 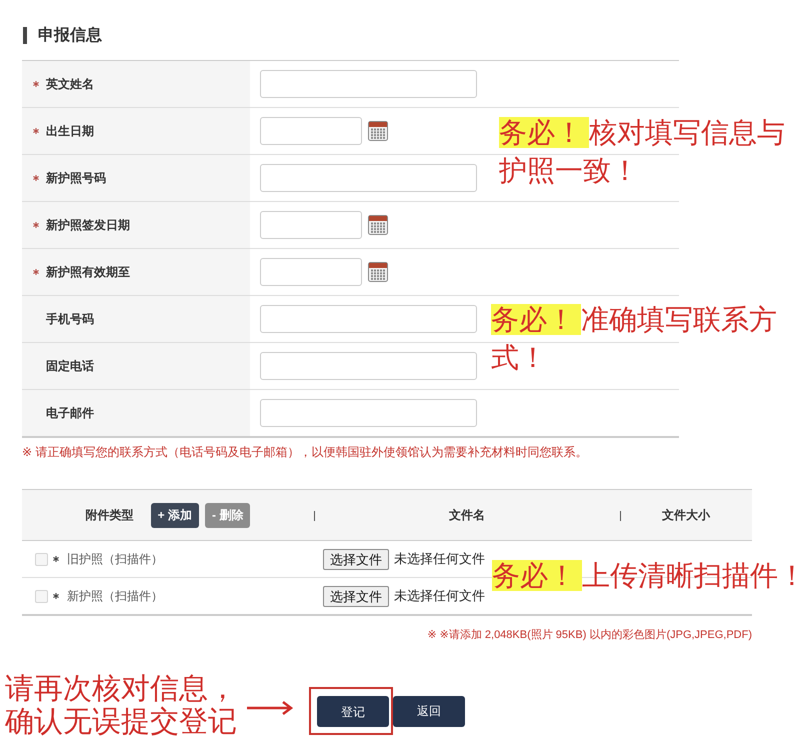 What do you see at coordinates (88, 272) in the screenshot?
I see `field-label: 新护照有效期至` at bounding box center [88, 272].